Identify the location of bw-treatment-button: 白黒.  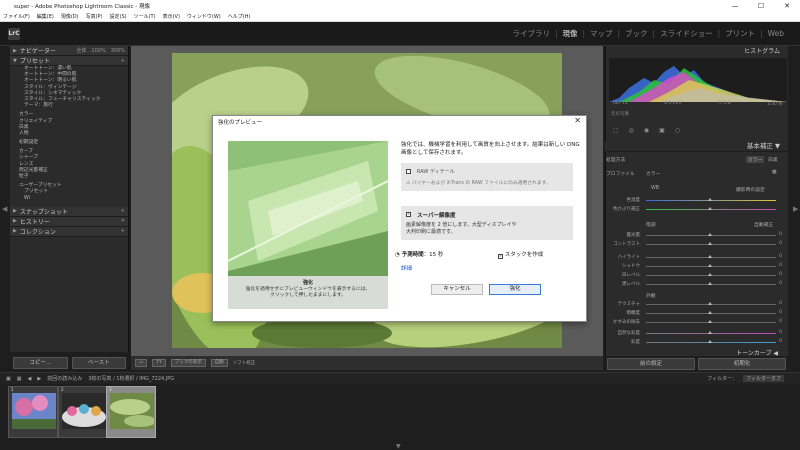
(773, 159).